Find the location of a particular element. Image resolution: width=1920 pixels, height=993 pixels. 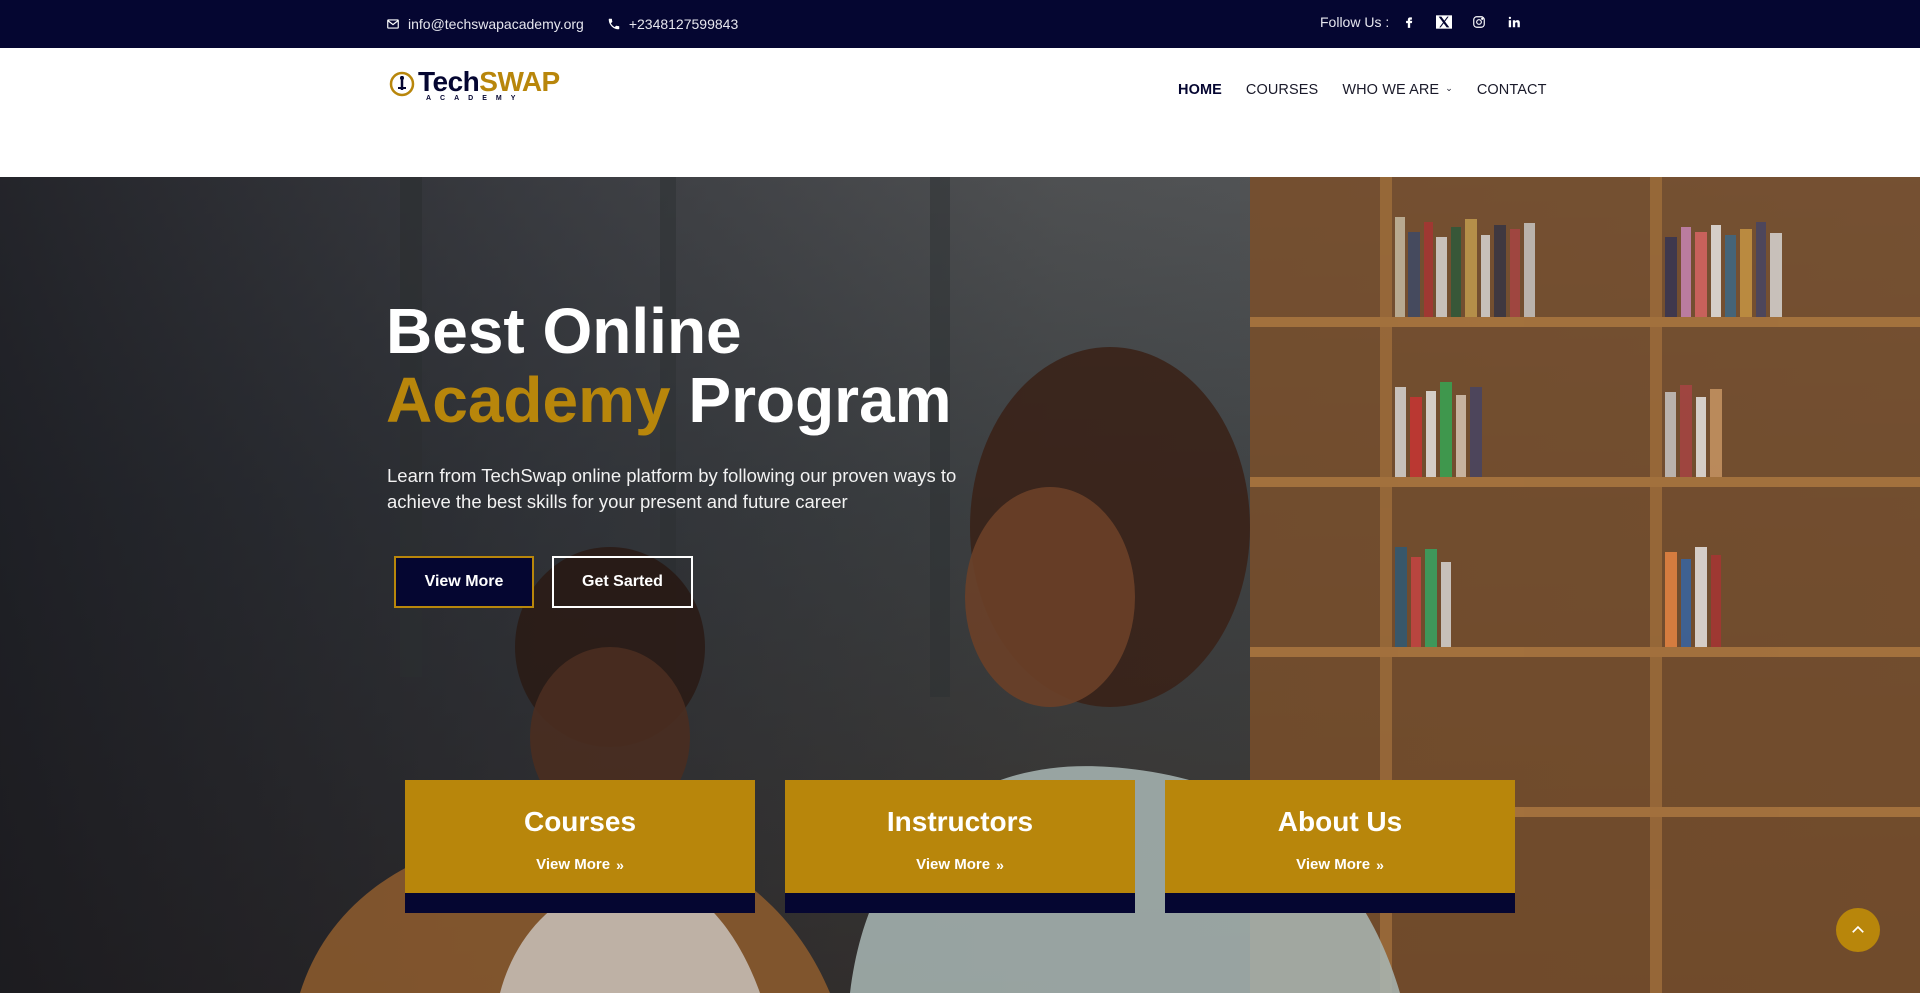

hero-title-line1: Best Online is located at coordinates (564, 331).